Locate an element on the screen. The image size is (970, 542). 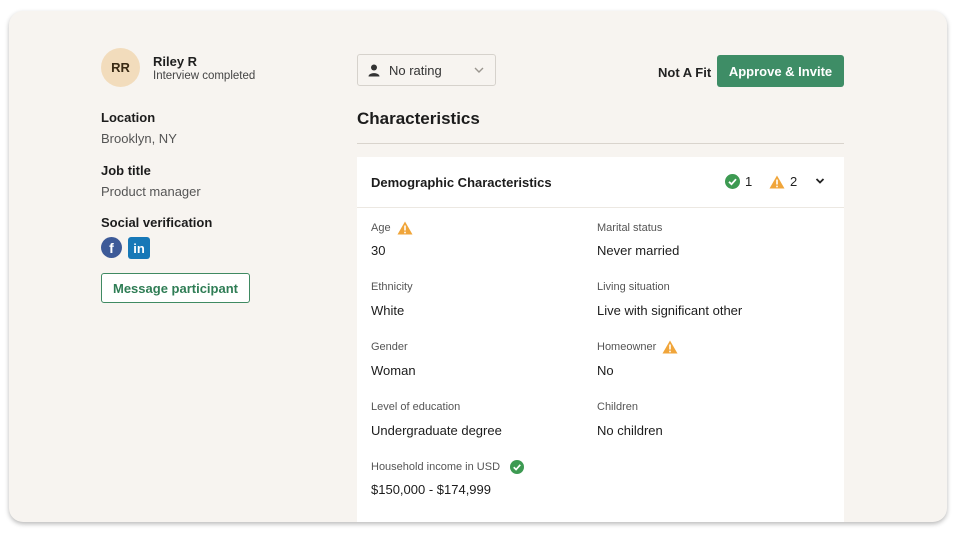
social-verification-label: Social verification is located at coordinates (157, 222).